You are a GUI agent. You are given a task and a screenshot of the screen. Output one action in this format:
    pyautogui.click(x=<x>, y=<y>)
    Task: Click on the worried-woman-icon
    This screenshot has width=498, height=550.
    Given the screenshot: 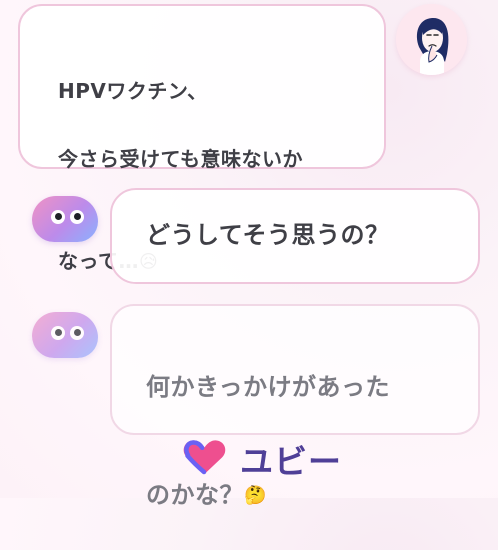 What is the action you would take?
    pyautogui.click(x=431, y=39)
    